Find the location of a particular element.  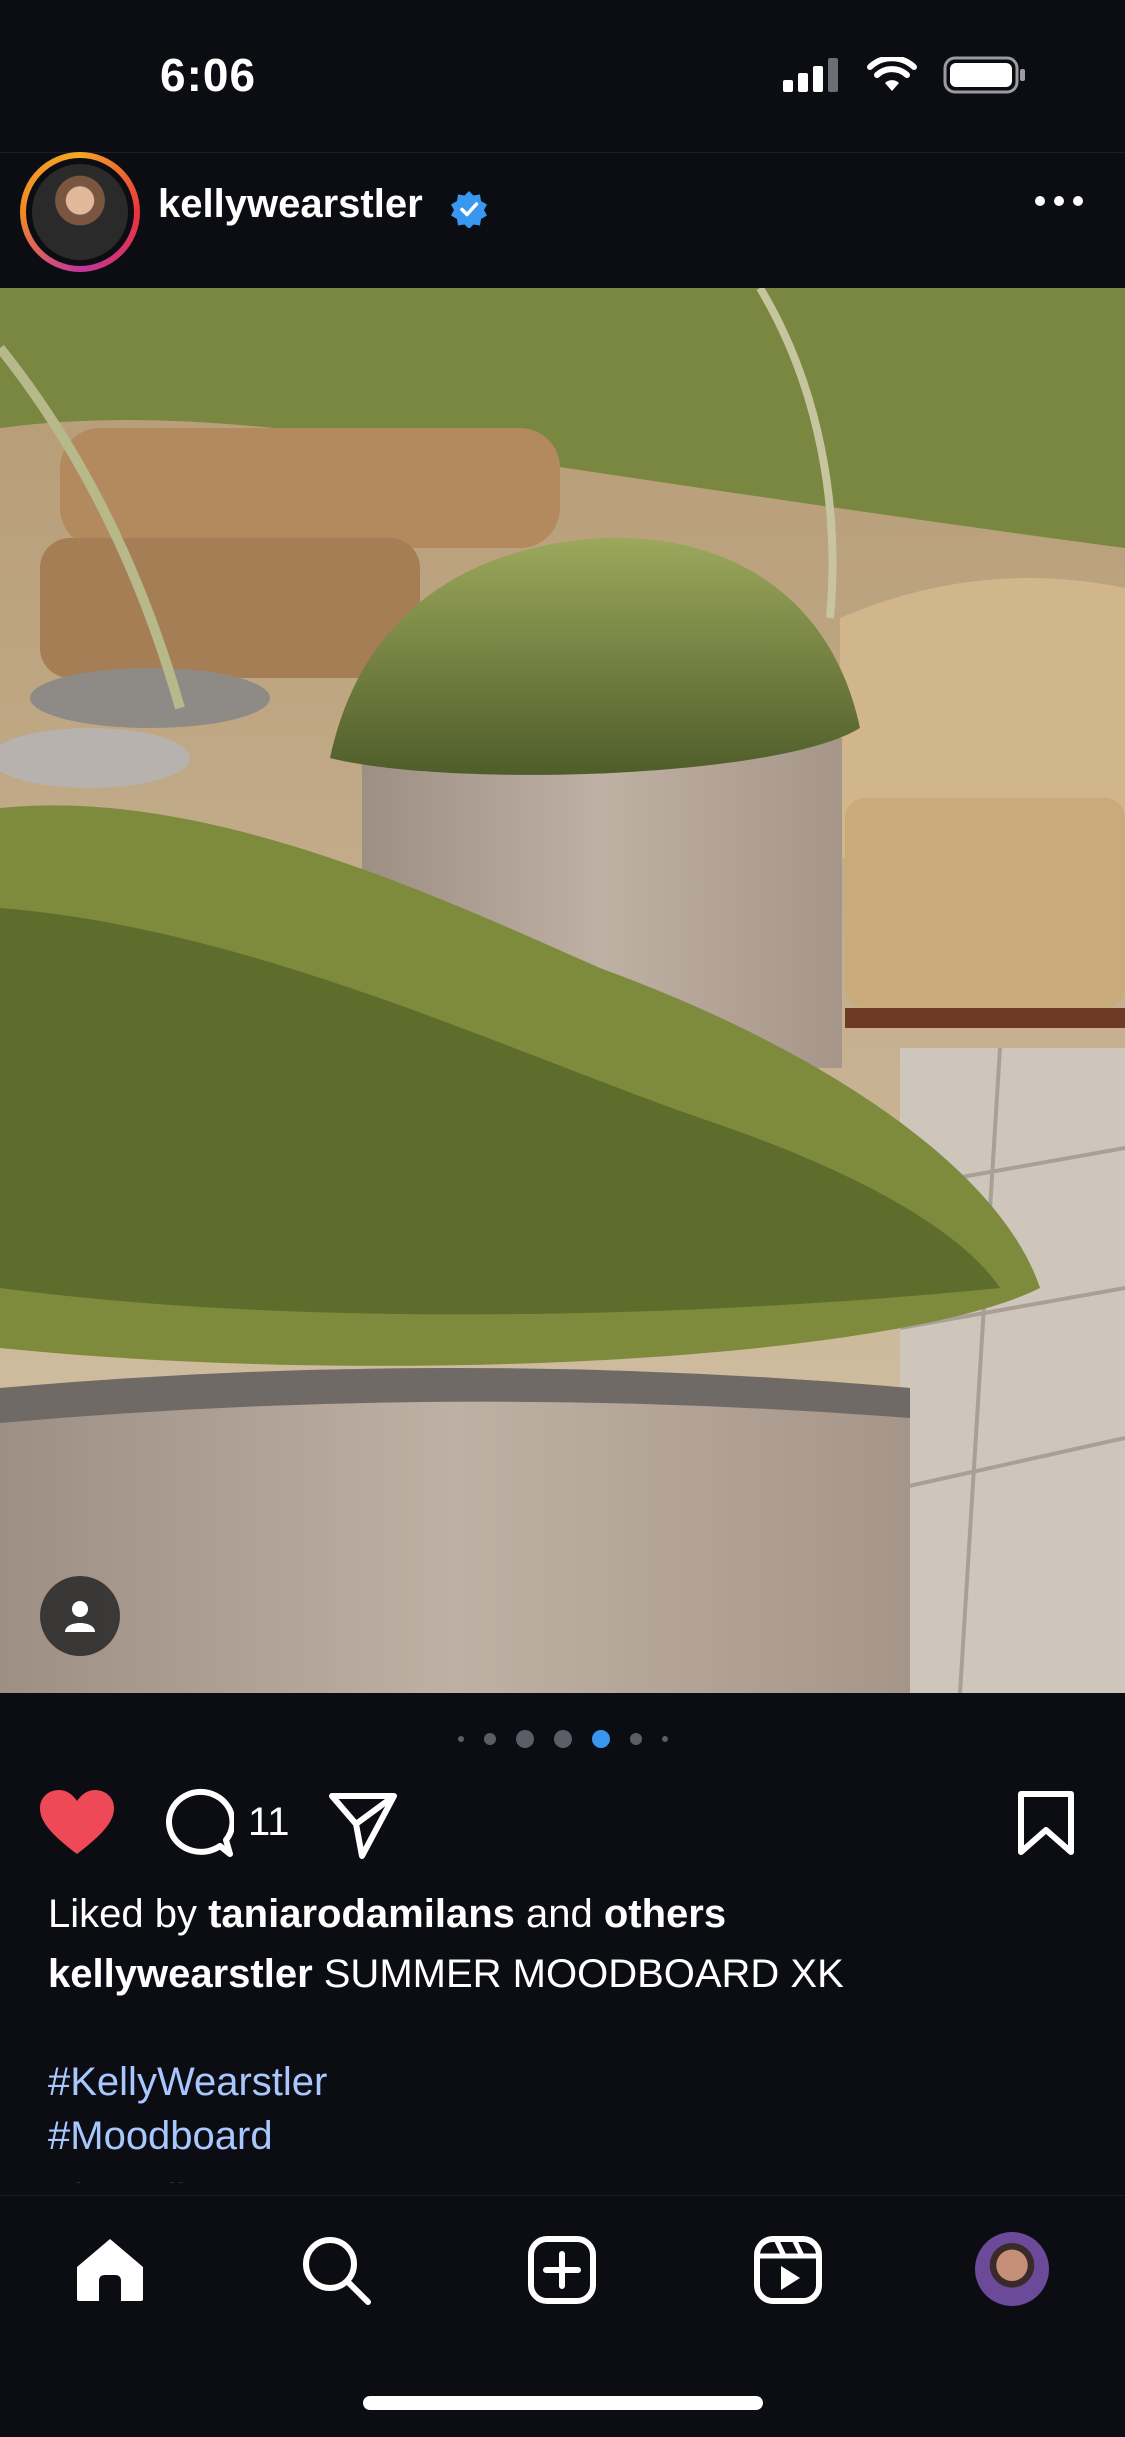

verified-badge-icon is located at coordinates (469, 209).